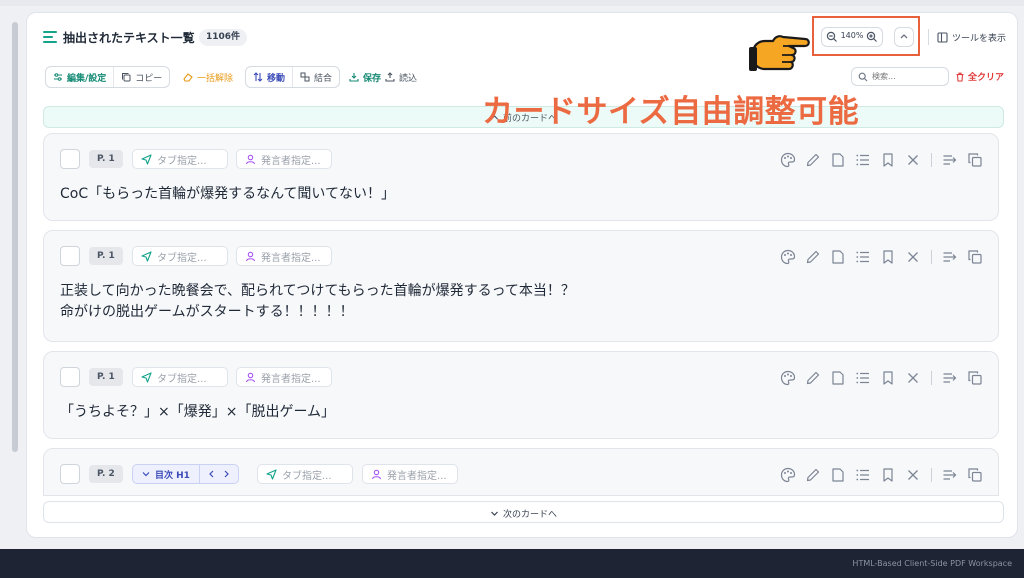 This screenshot has height=578, width=1024. I want to click on copy-label: コピー, so click(149, 78).